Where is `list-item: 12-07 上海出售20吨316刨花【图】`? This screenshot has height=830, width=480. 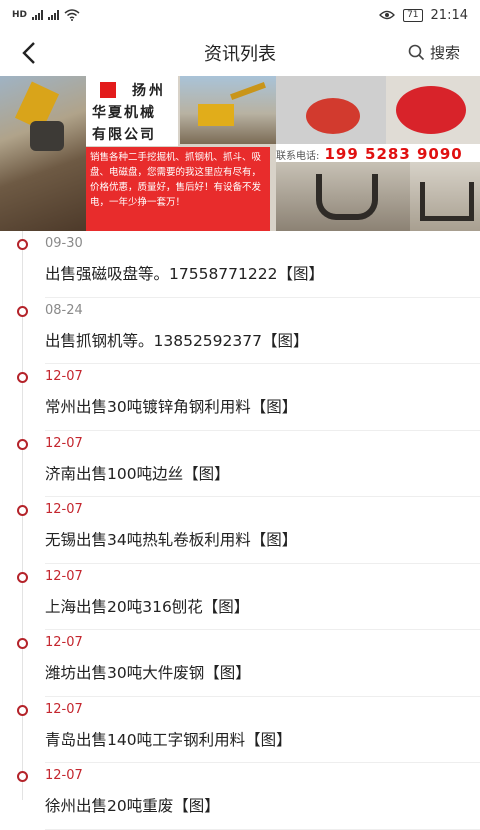 list-item: 12-07 上海出售20吨316刨花【图】 is located at coordinates (240, 597).